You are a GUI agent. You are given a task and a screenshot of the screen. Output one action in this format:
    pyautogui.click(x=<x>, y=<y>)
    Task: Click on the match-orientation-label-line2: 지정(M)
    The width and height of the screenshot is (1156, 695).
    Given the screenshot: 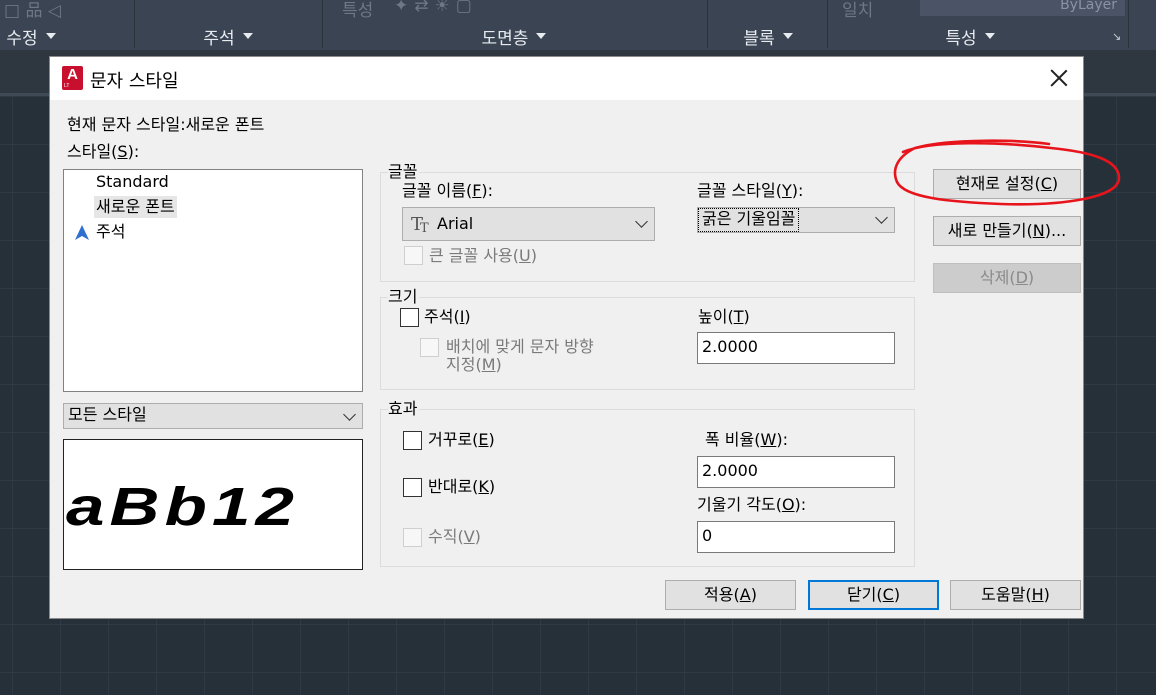 What is the action you would take?
    pyautogui.click(x=474, y=364)
    